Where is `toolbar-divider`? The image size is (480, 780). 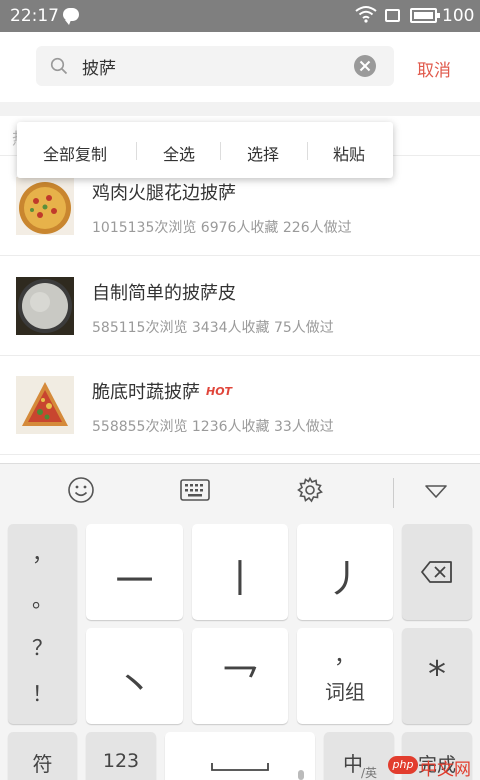 toolbar-divider is located at coordinates (393, 493).